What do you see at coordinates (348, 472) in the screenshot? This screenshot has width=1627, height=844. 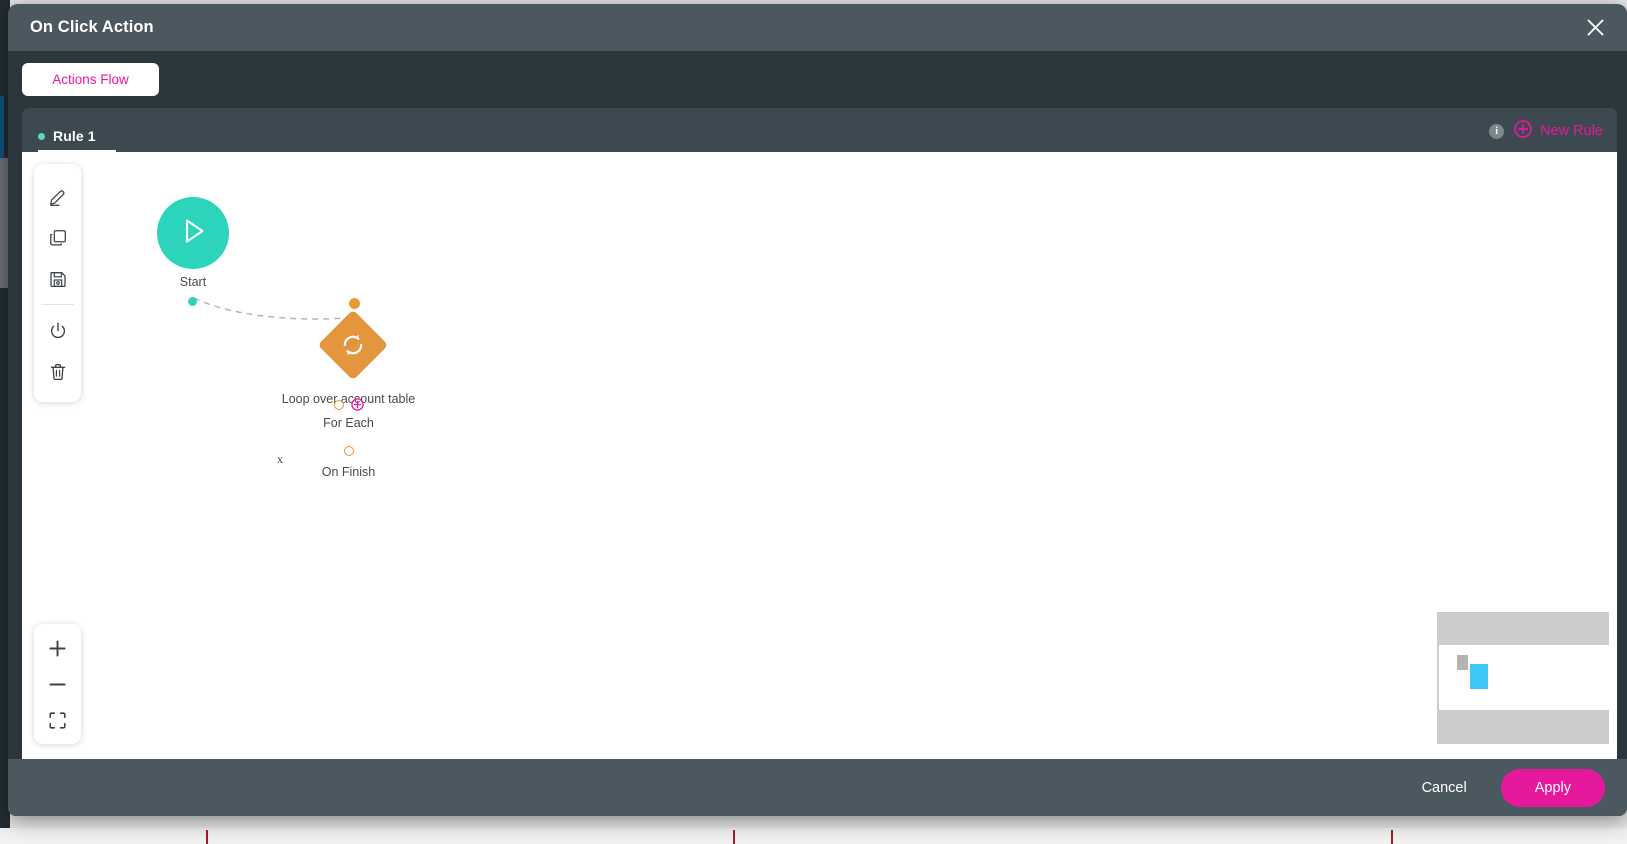 I see `loop-port-label-on-finish: On Finish` at bounding box center [348, 472].